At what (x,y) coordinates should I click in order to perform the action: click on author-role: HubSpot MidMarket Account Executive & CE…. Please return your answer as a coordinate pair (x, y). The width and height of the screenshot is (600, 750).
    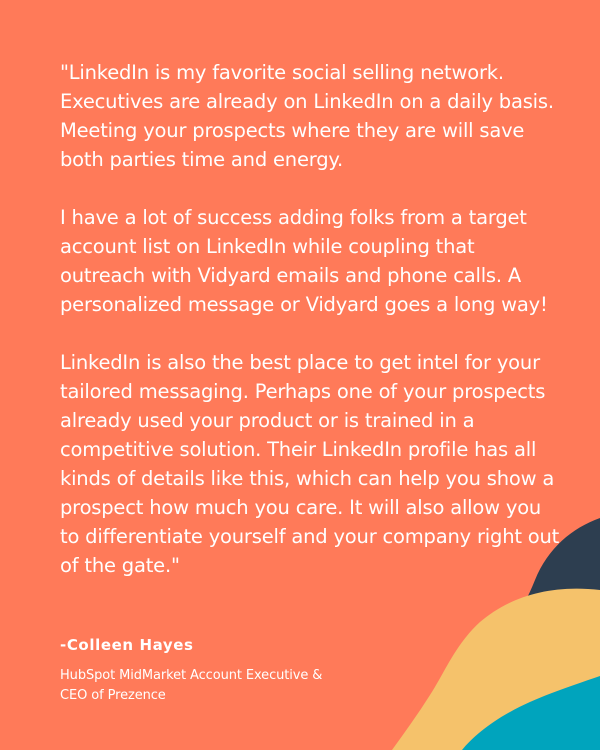
    Looking at the image, I should click on (225, 686).